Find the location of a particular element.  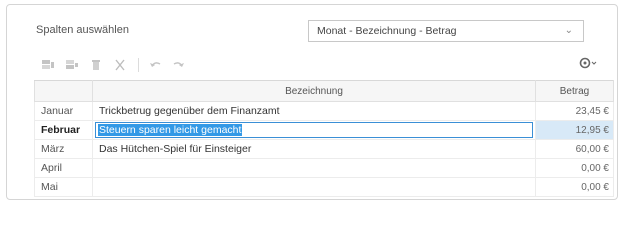

toolbar-divider is located at coordinates (138, 65).